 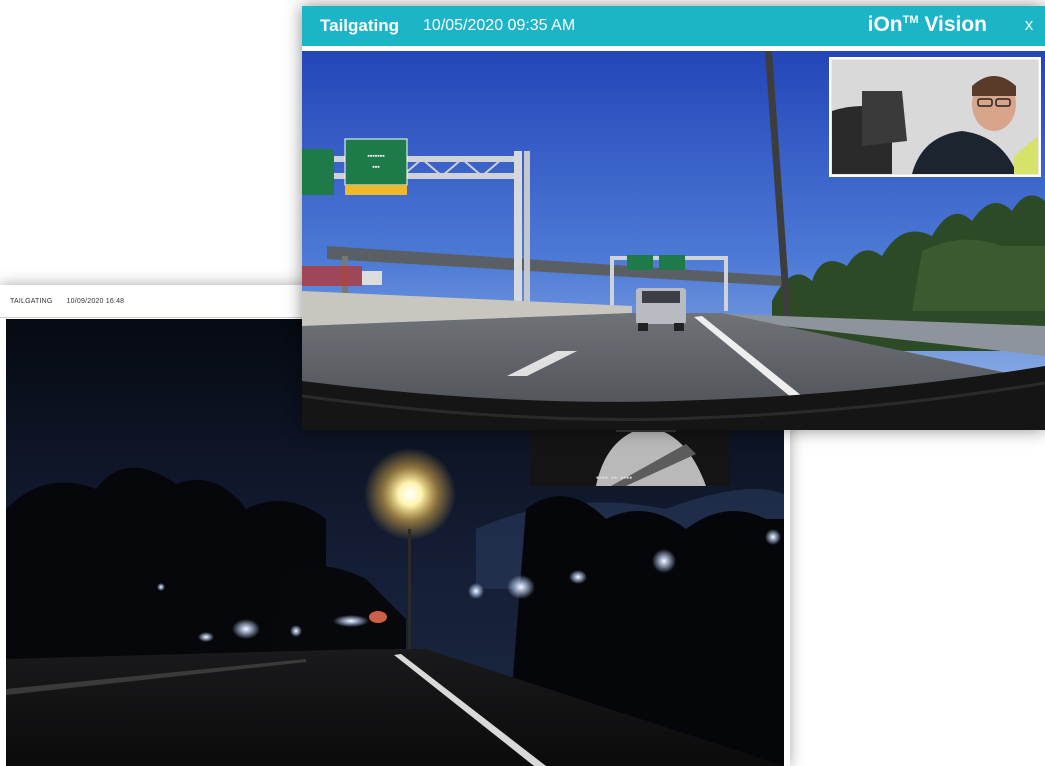 I want to click on day-event-label: Tailgating, so click(x=360, y=25).